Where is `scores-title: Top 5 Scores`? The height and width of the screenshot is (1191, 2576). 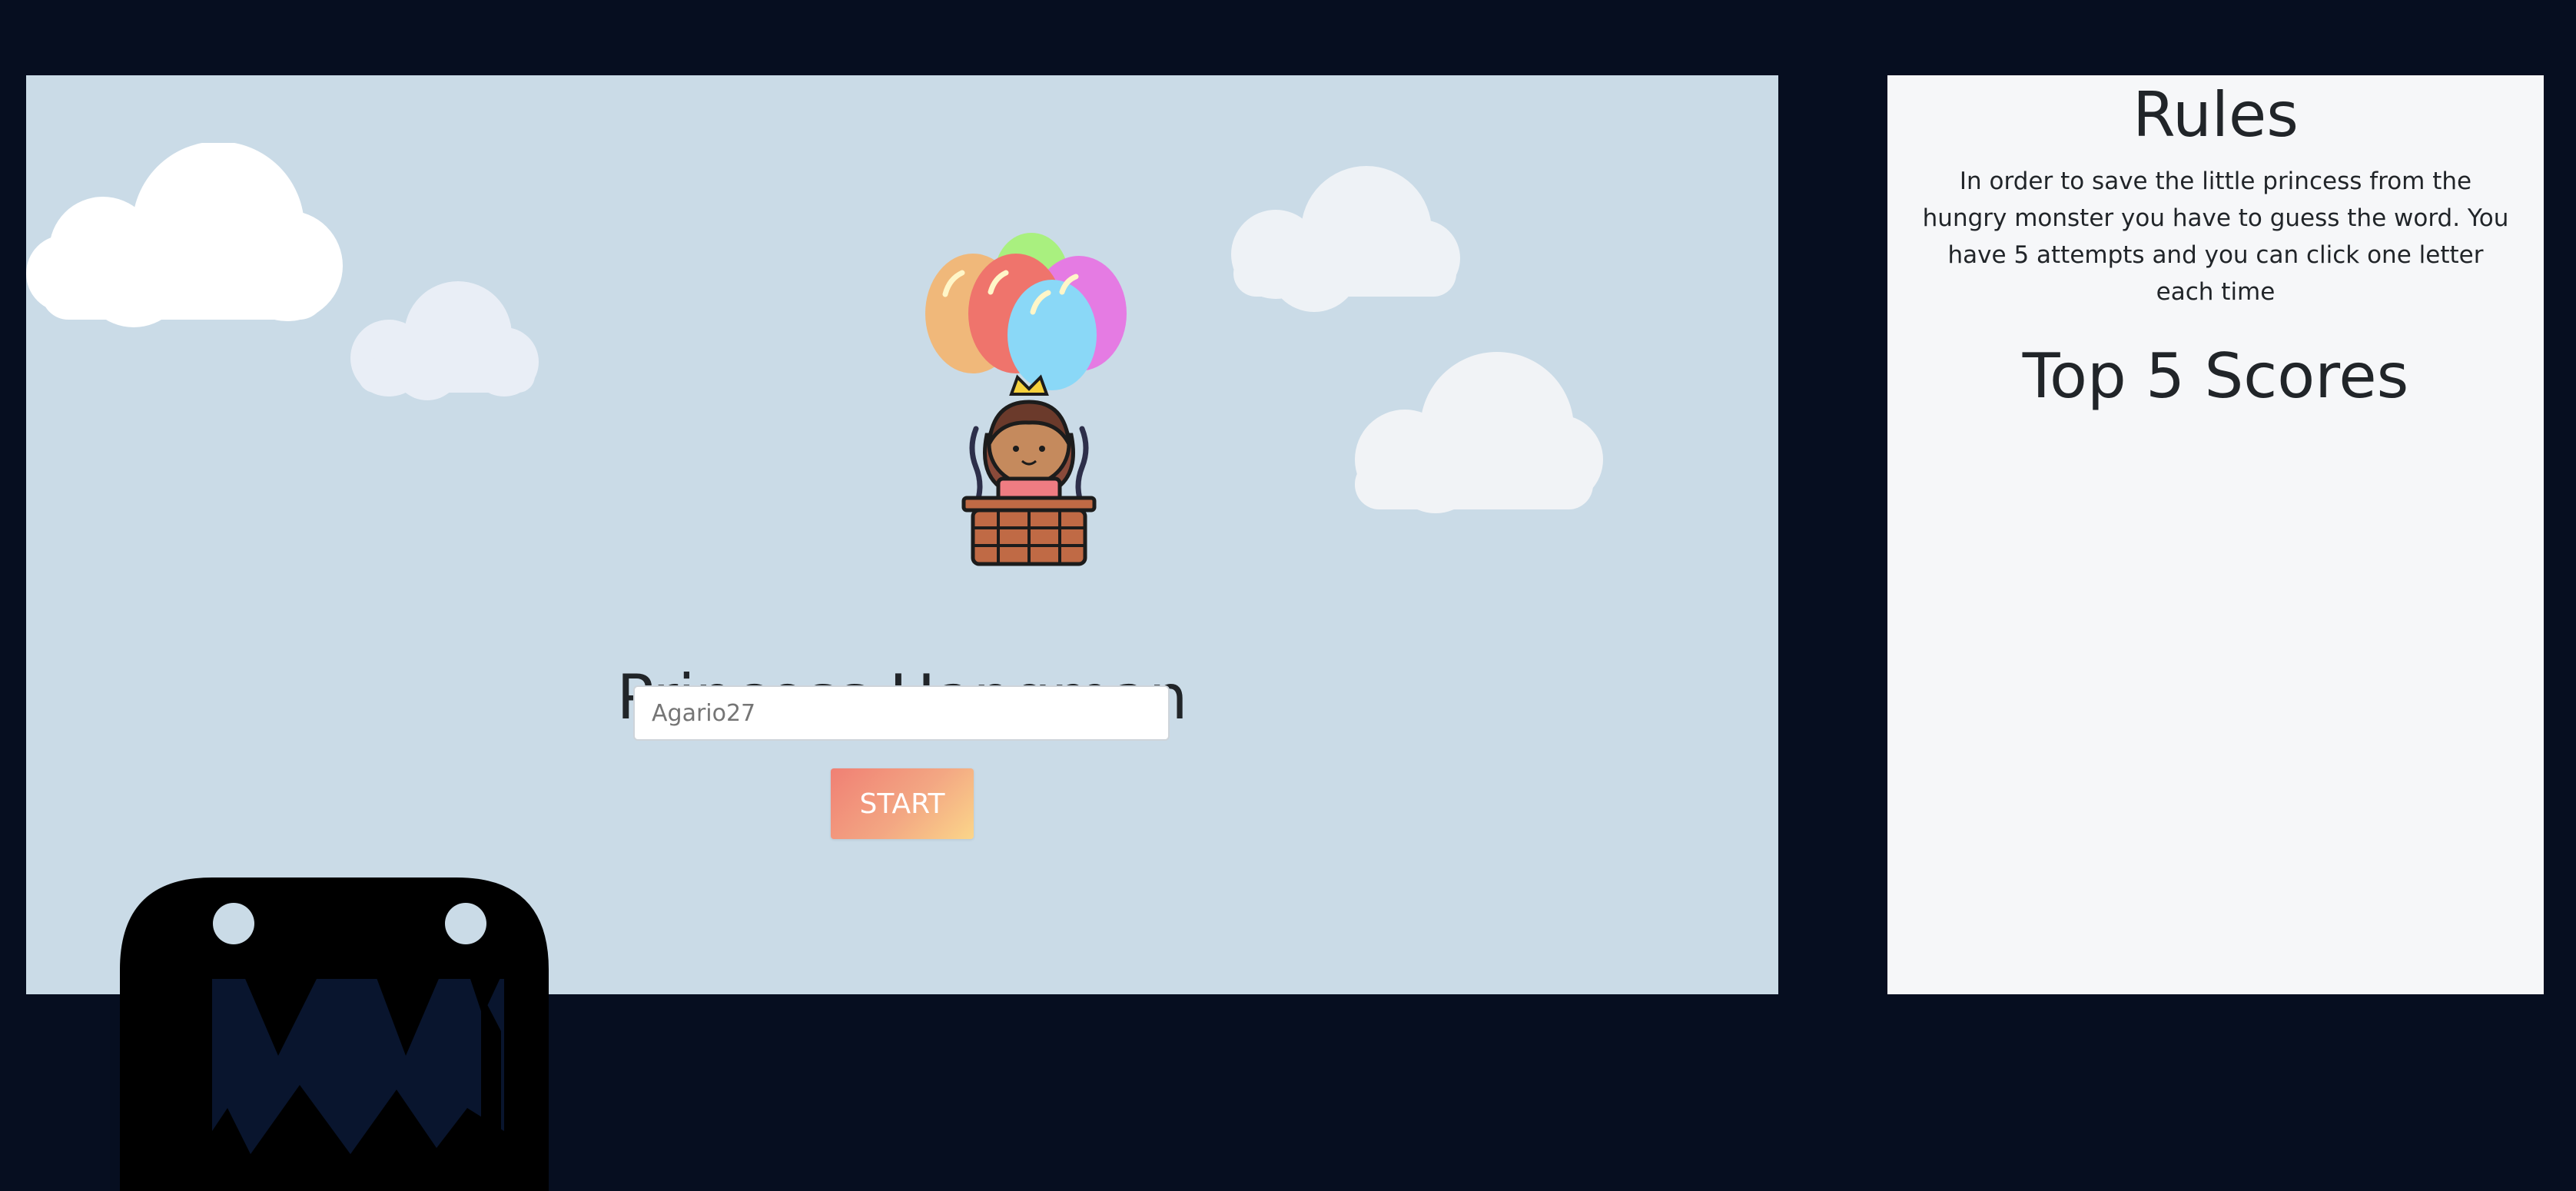 scores-title: Top 5 Scores is located at coordinates (2215, 376).